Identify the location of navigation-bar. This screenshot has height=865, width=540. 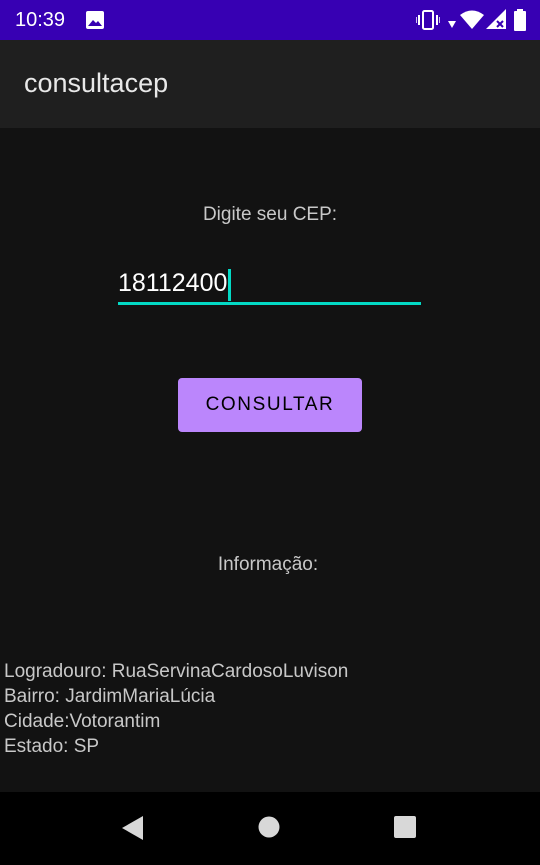
(270, 828).